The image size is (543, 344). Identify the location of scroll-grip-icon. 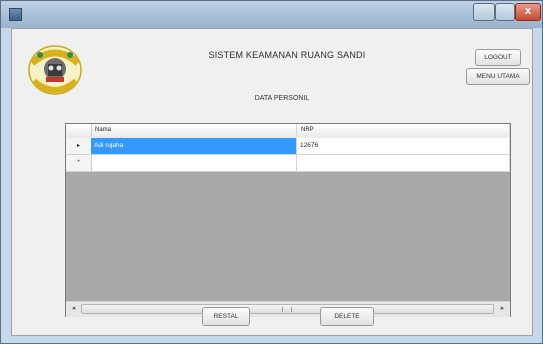
(287, 309).